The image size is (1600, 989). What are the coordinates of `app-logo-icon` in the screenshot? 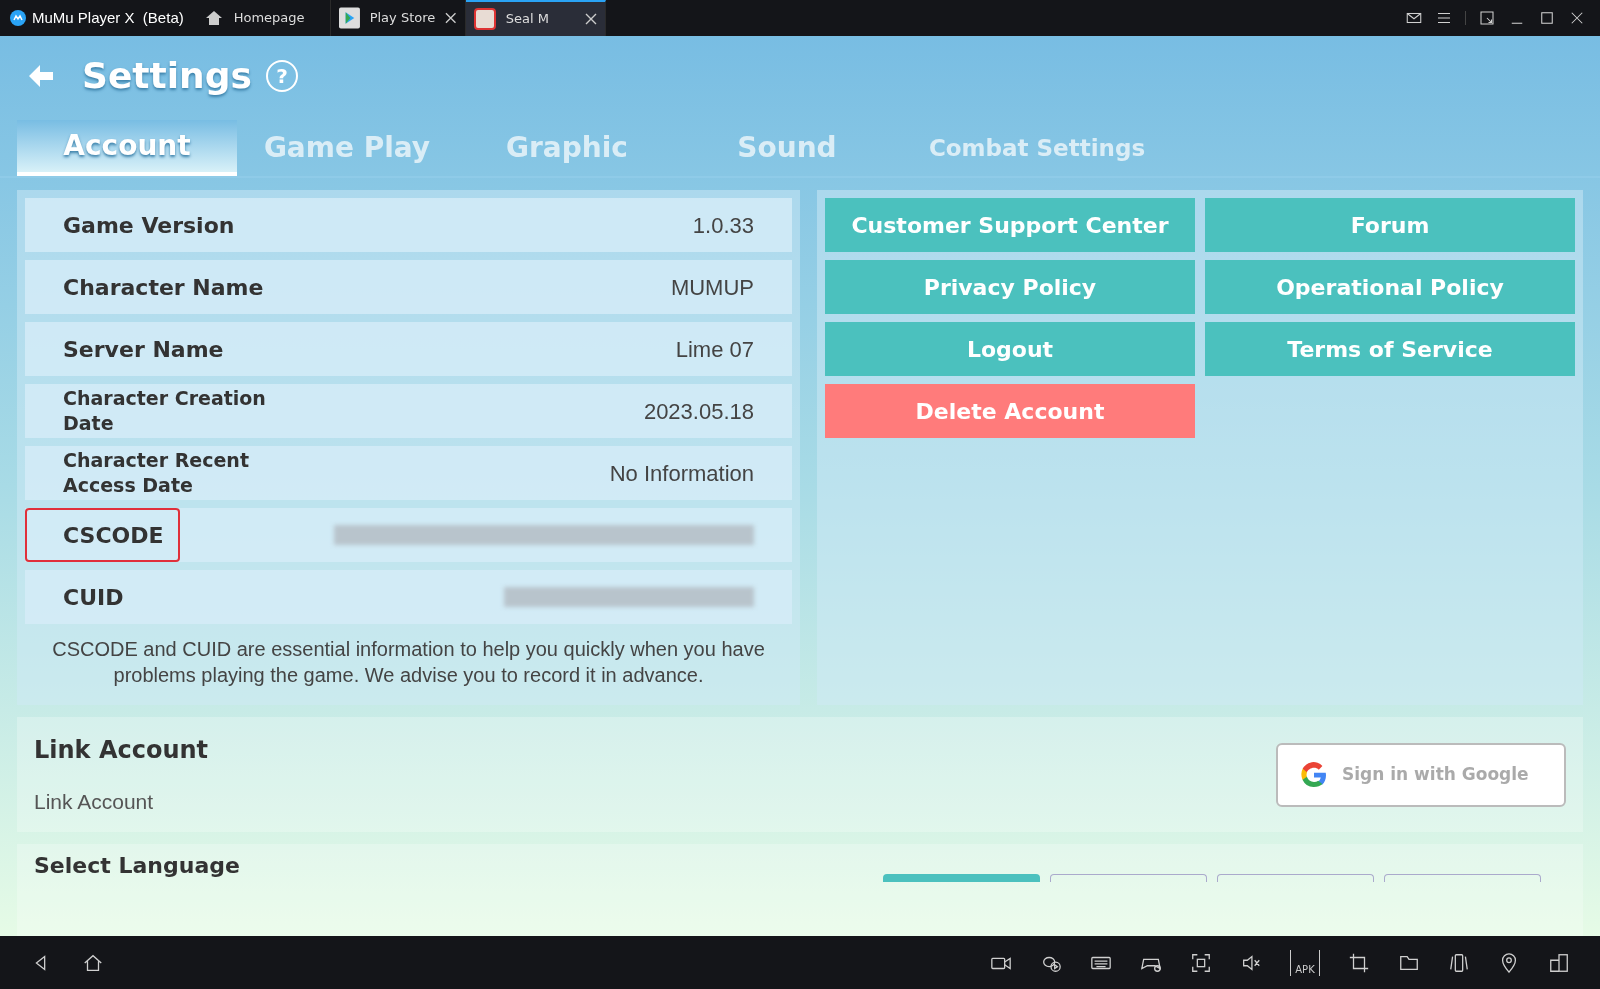 It's located at (18, 18).